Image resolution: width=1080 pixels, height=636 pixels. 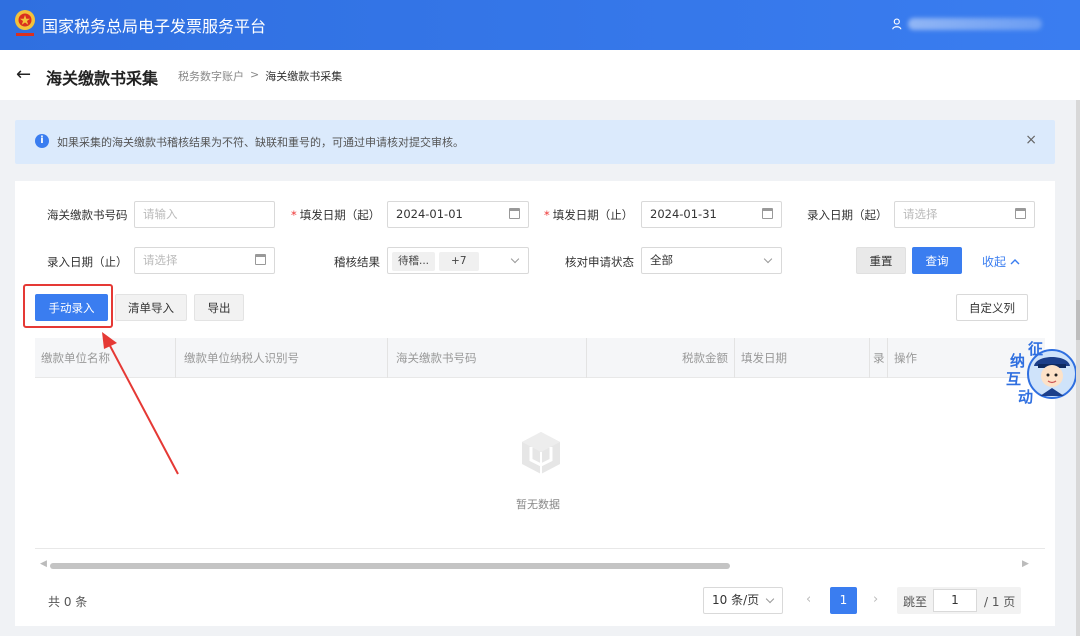 What do you see at coordinates (1041, 372) in the screenshot?
I see `interaction-mascot-widget: 征 纳 互 动` at bounding box center [1041, 372].